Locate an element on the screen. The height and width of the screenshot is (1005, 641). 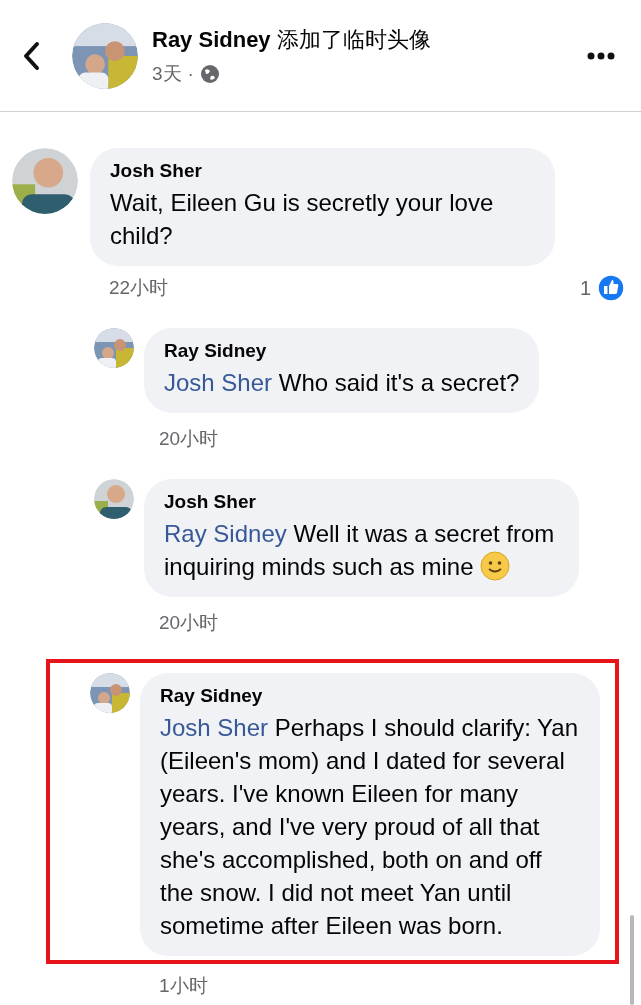
mention-link: Ray Sidney is located at coordinates (225, 533).